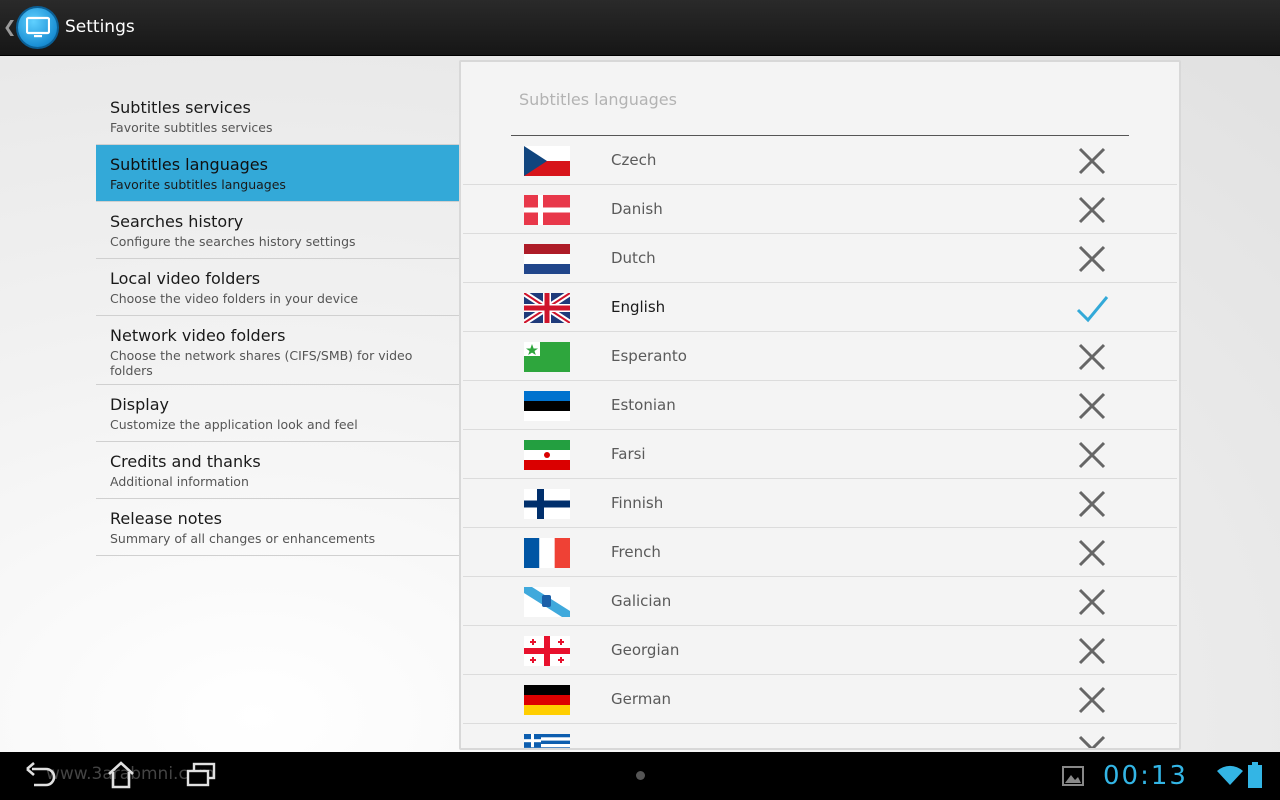 The width and height of the screenshot is (1280, 800). What do you see at coordinates (547, 504) in the screenshot?
I see `finnish-flag-icon` at bounding box center [547, 504].